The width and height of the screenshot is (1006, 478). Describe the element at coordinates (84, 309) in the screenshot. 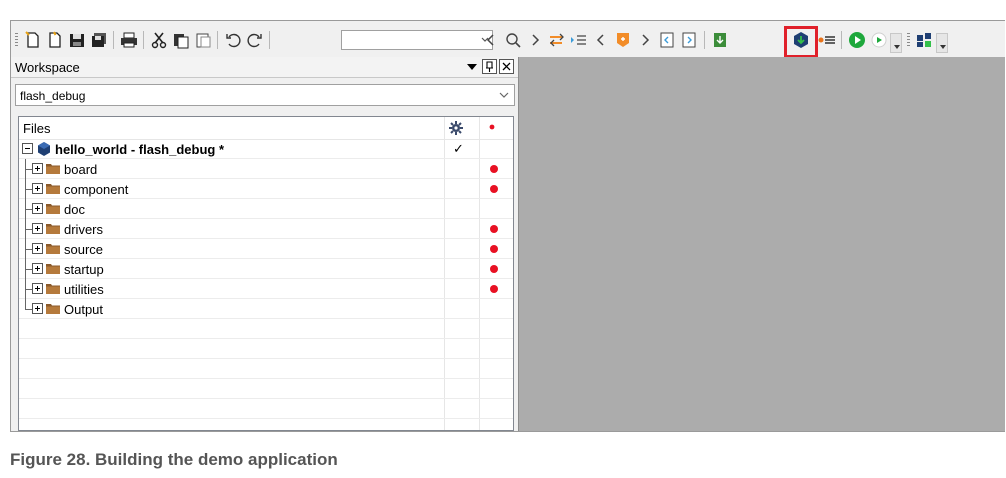

I see `folder-name: Output` at that location.